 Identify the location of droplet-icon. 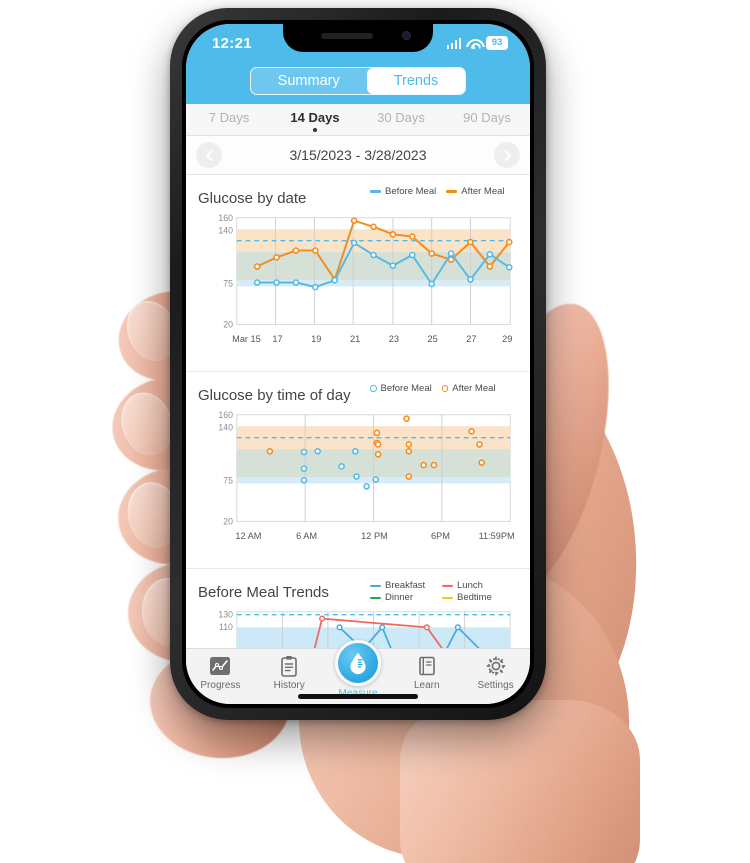
(358, 663).